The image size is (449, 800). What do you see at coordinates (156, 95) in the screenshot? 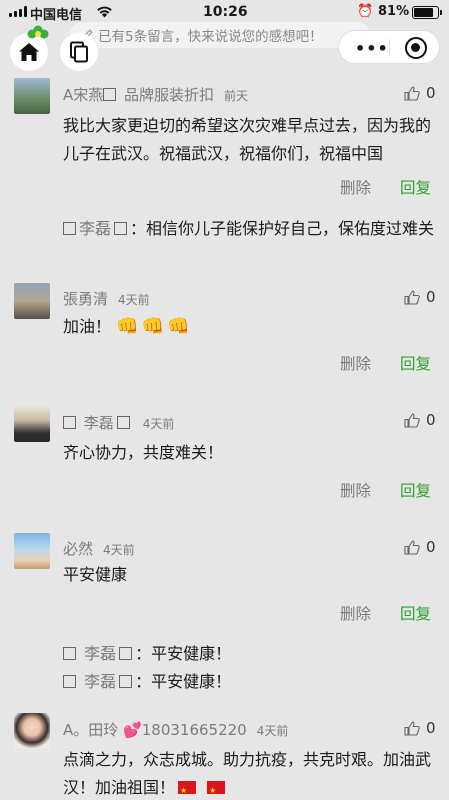
I see `comment-author: A宋燕 品牌服装折扣 前天` at bounding box center [156, 95].